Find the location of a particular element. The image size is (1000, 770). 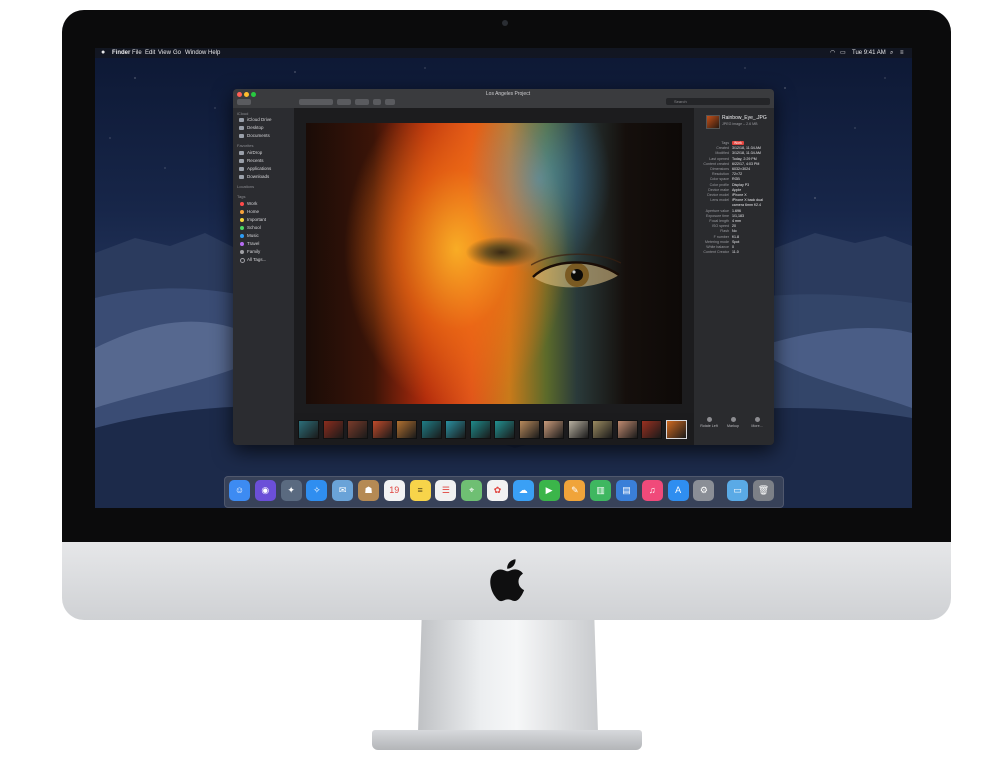

system-preferences-icon: ⚙ is located at coordinates (704, 490).